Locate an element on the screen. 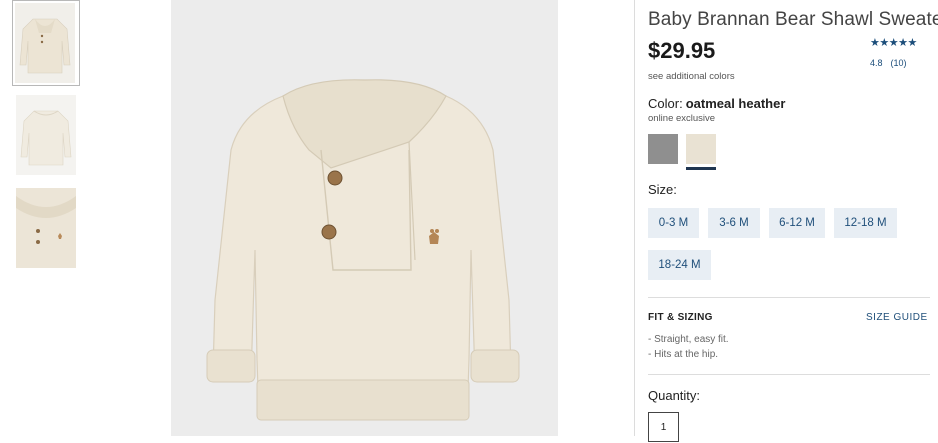 This screenshot has width=938, height=443. sweater-front-thumb-image is located at coordinates (45, 43).